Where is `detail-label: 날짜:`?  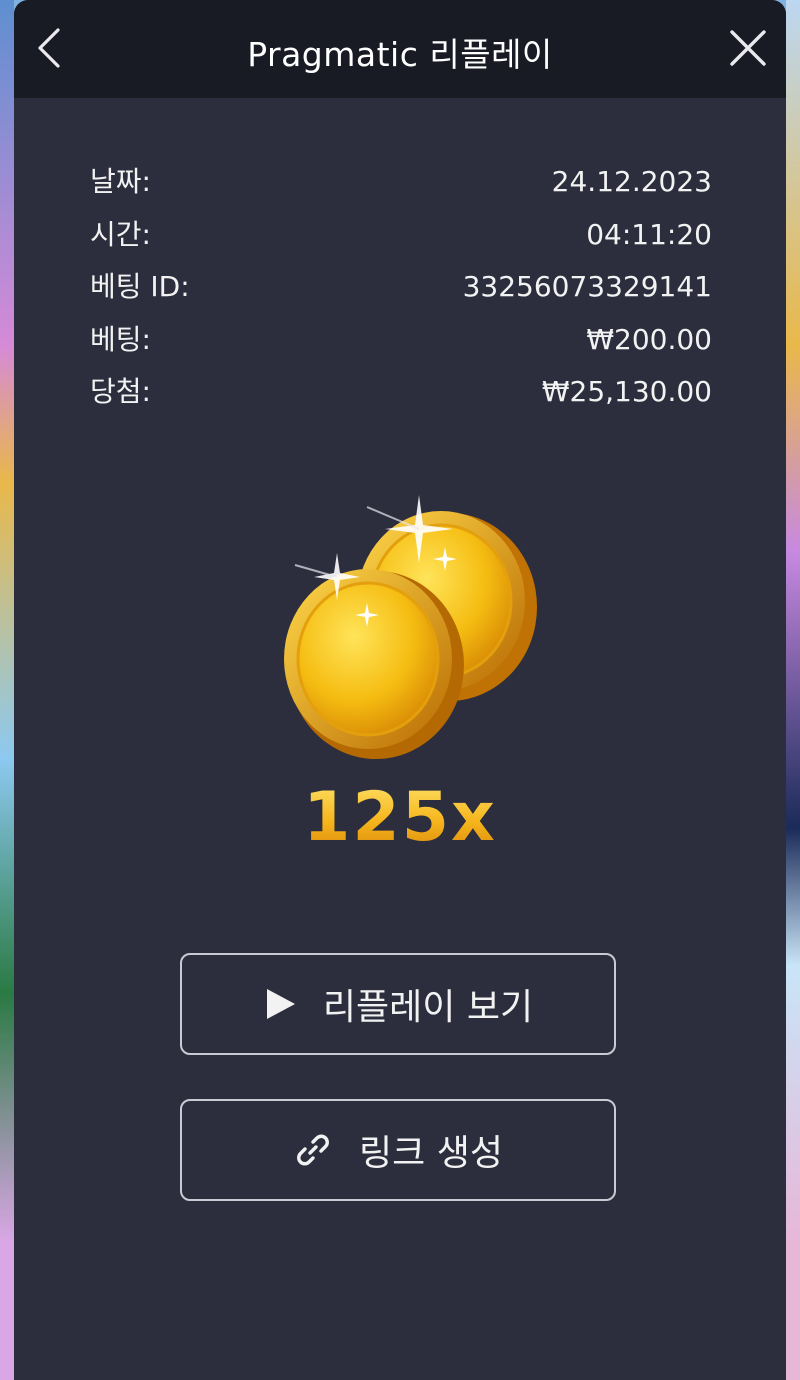
detail-label: 날짜: is located at coordinates (120, 181).